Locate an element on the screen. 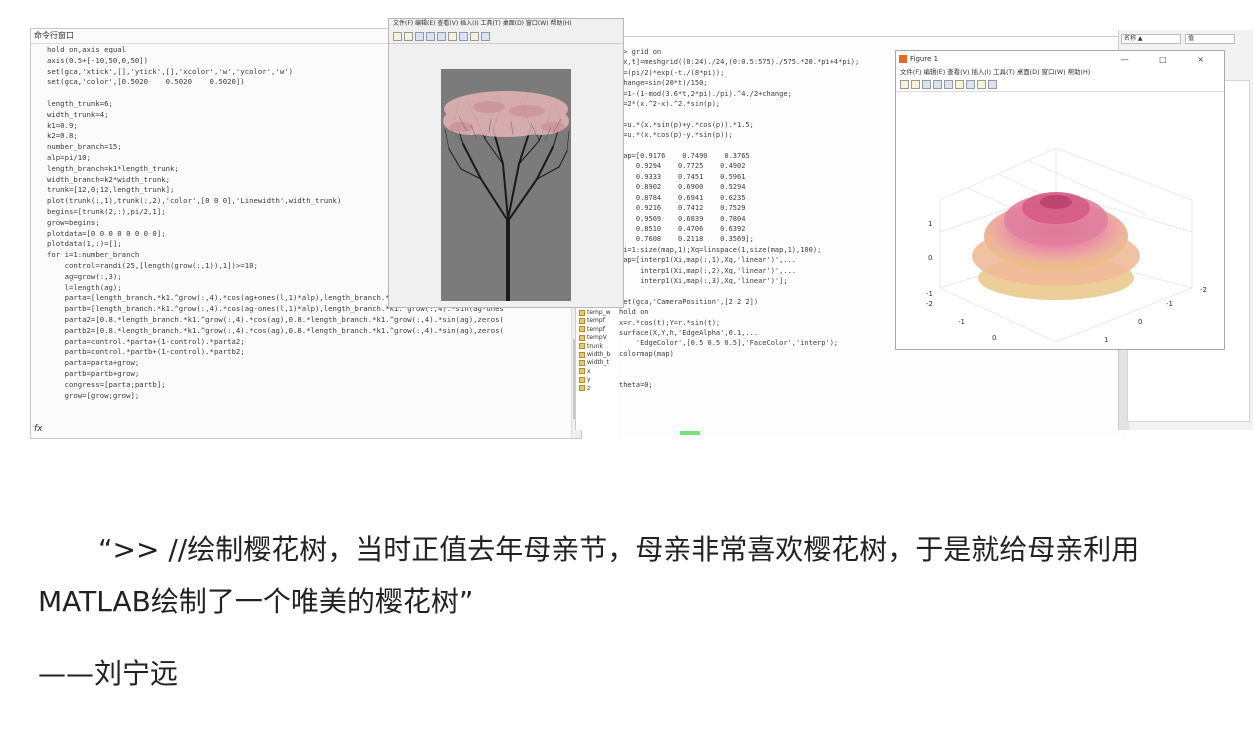 This screenshot has width=1253, height=731. workspace-item-label: width_b is located at coordinates (599, 355).